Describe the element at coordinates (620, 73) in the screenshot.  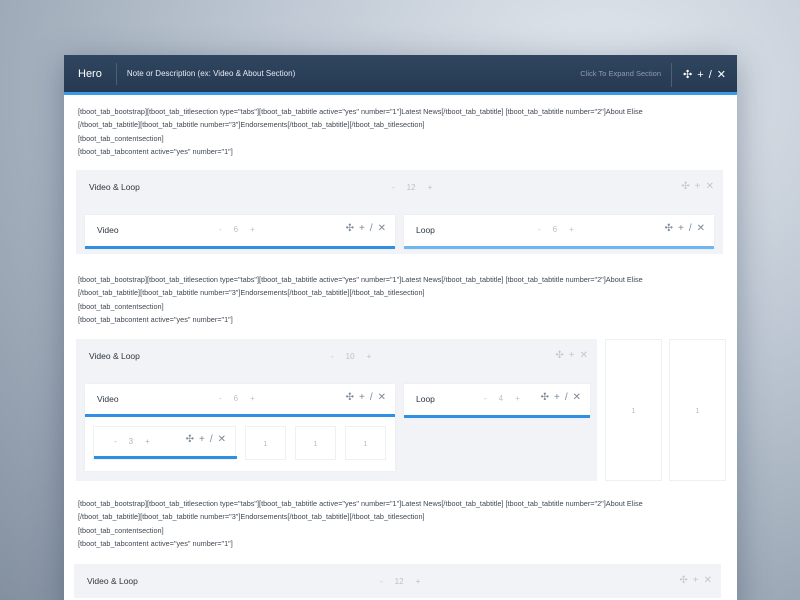
I see `expand-section-link: Click To Expand Section` at that location.